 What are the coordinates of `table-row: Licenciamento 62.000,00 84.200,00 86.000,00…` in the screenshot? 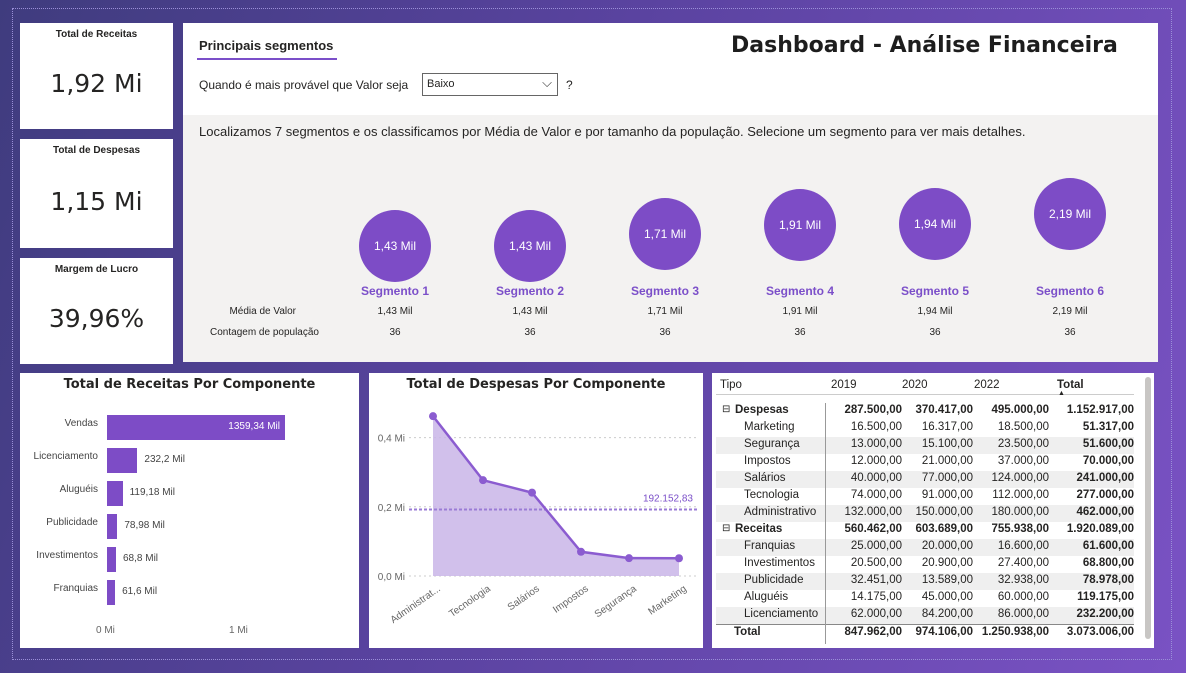 It's located at (925, 615).